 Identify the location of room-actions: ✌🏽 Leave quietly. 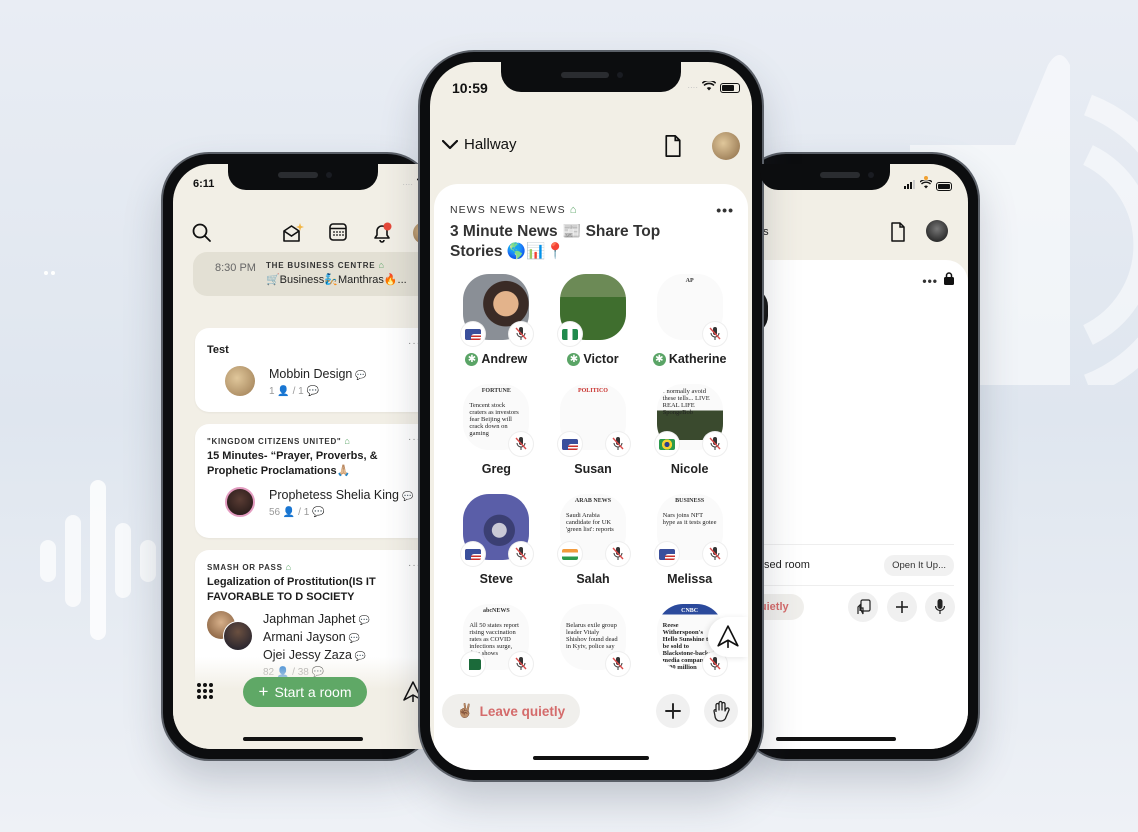
(591, 712).